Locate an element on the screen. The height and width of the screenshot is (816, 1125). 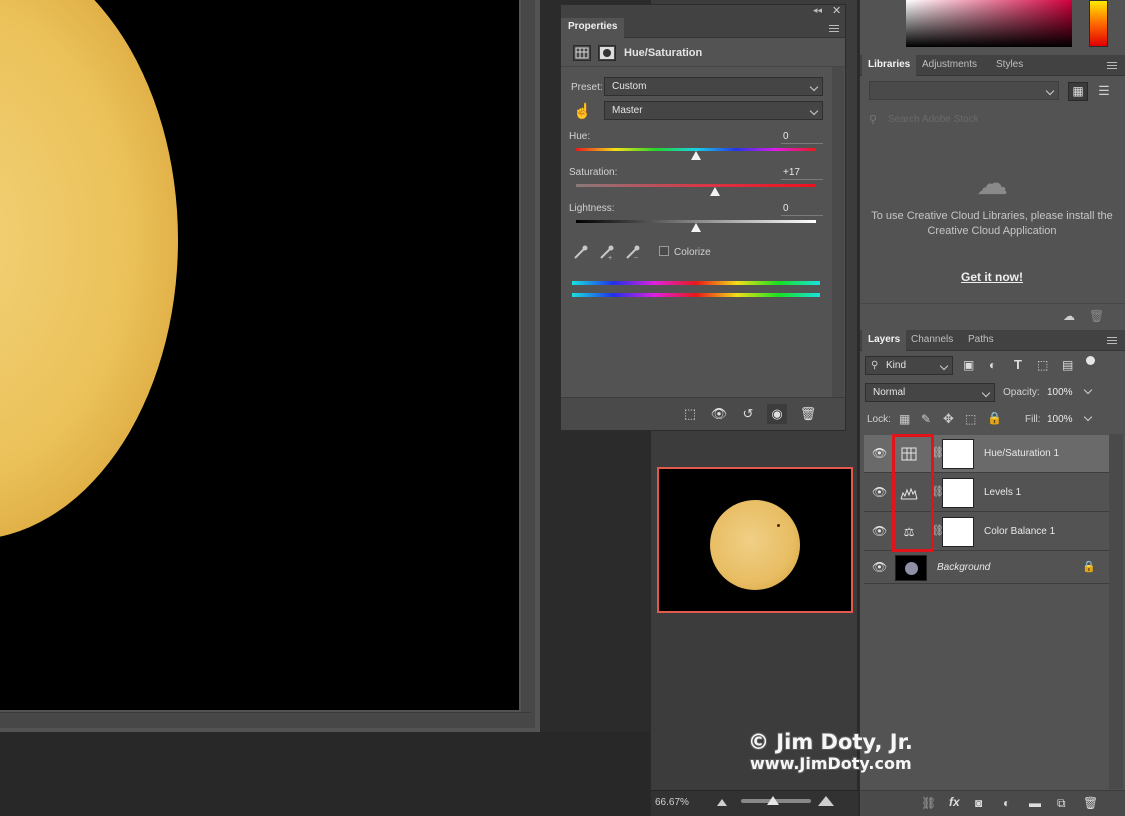
cc-sync-icon: ☁ is located at coordinates (1069, 316).